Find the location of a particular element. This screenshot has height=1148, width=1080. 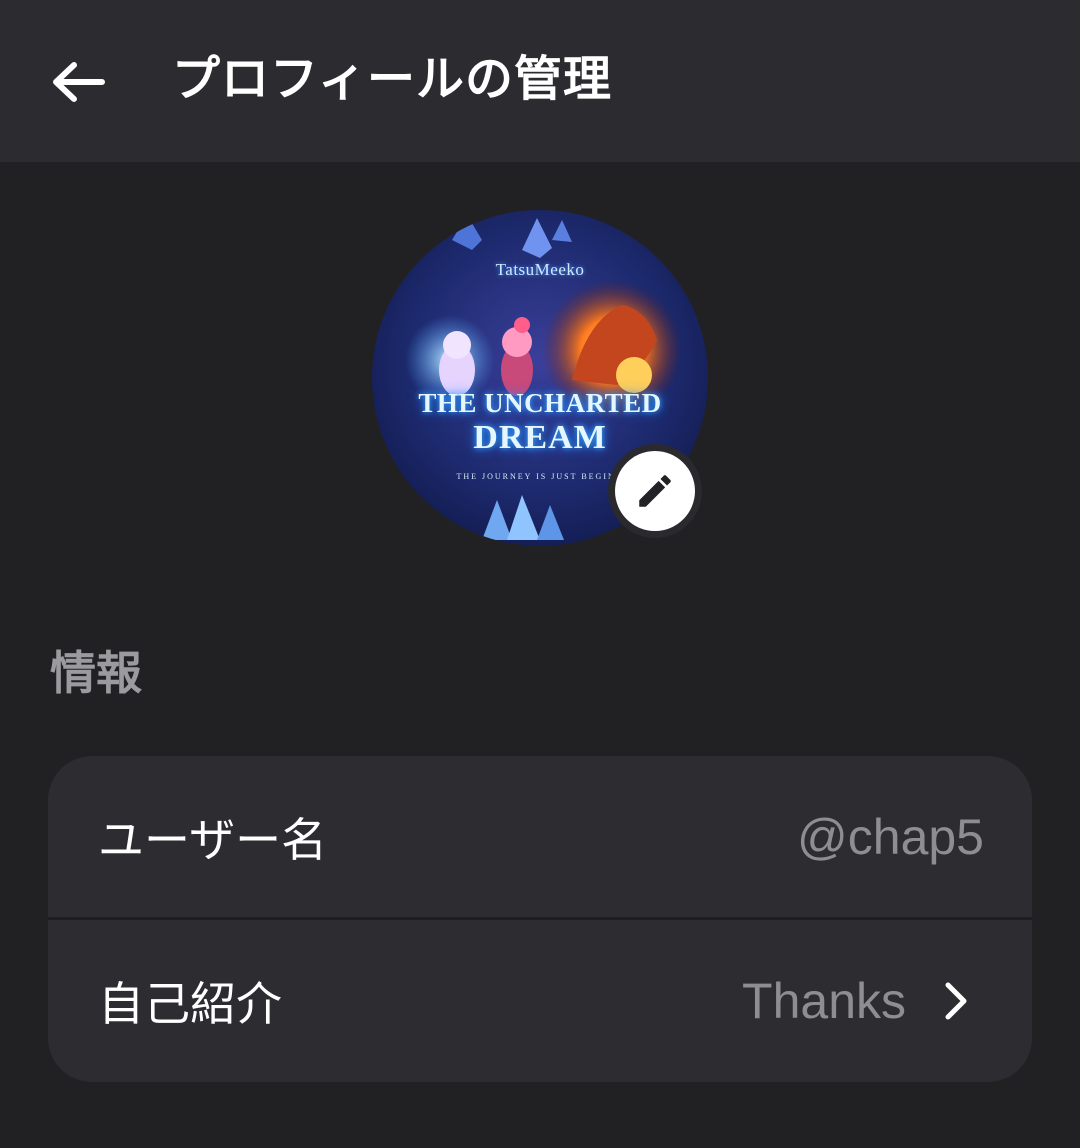

avatar-brand-text: TatsuMeeko is located at coordinates (540, 269).